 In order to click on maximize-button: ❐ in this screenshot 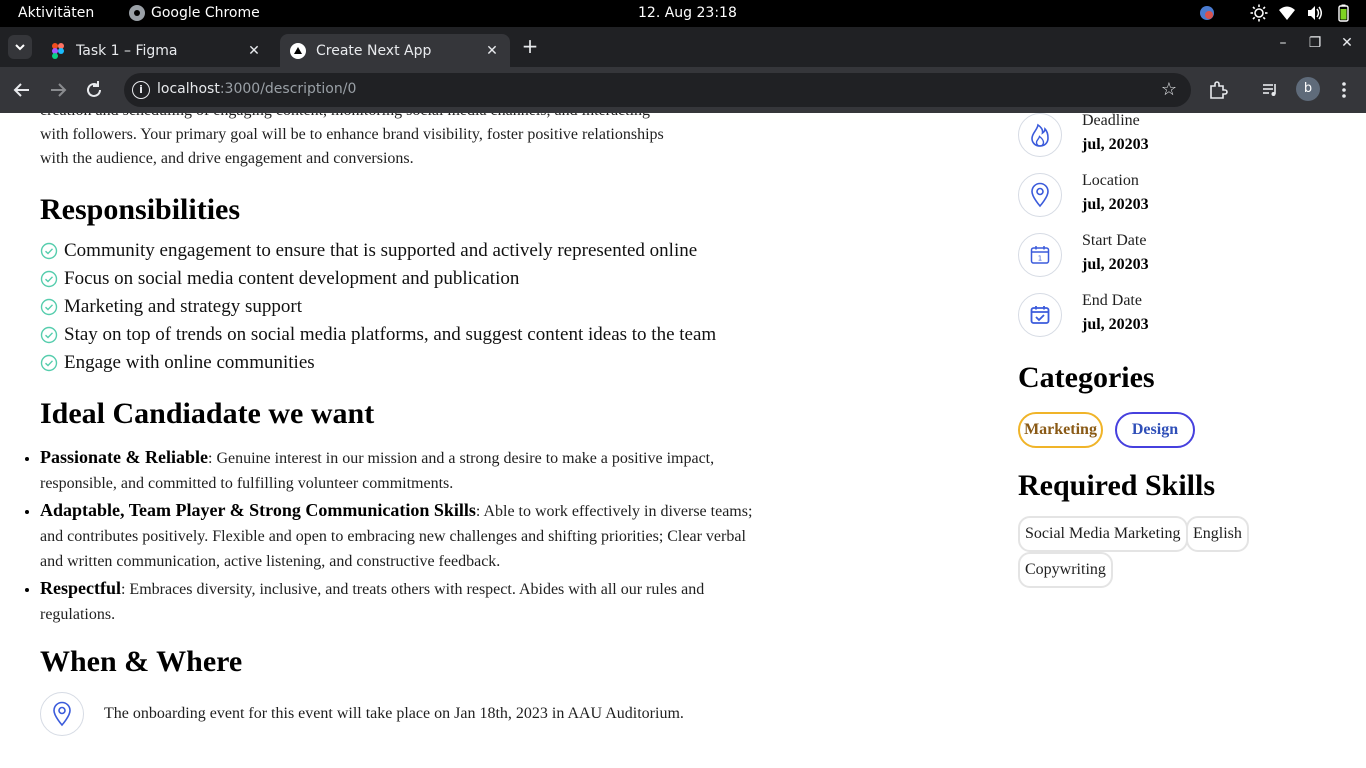, I will do `click(1315, 43)`.